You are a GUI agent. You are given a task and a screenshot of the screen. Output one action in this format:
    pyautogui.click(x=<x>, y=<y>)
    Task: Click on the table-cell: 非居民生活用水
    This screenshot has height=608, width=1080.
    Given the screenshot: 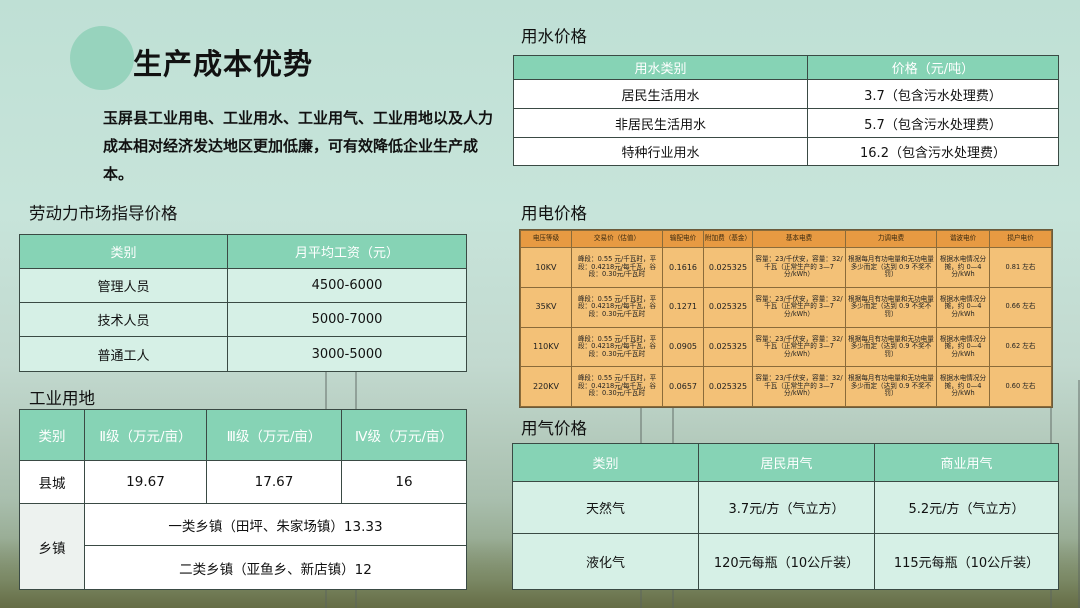 What is the action you would take?
    pyautogui.click(x=660, y=123)
    